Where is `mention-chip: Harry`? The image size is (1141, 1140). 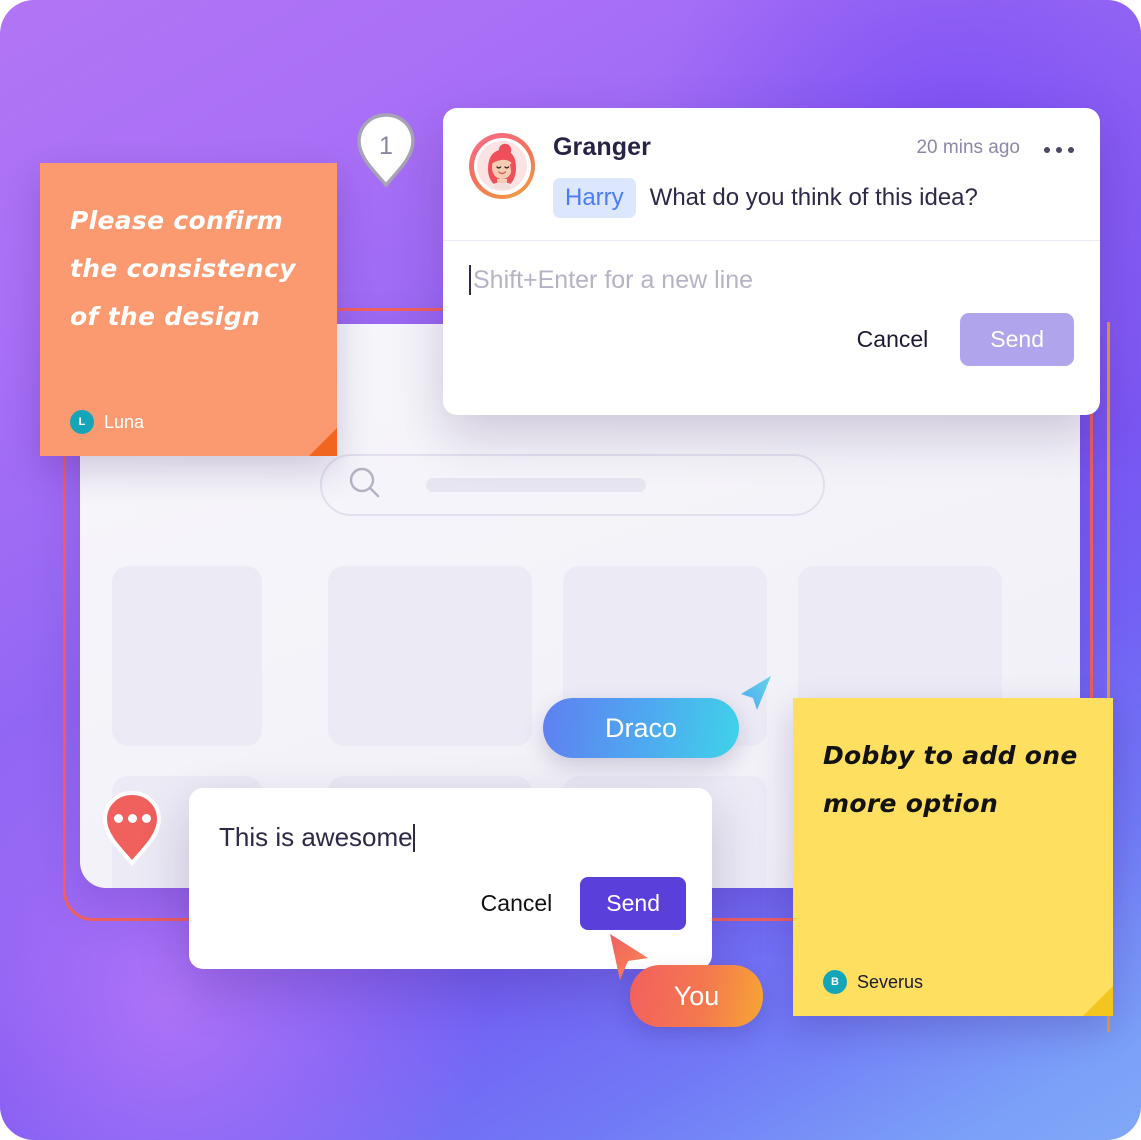
mention-chip: Harry is located at coordinates (594, 198).